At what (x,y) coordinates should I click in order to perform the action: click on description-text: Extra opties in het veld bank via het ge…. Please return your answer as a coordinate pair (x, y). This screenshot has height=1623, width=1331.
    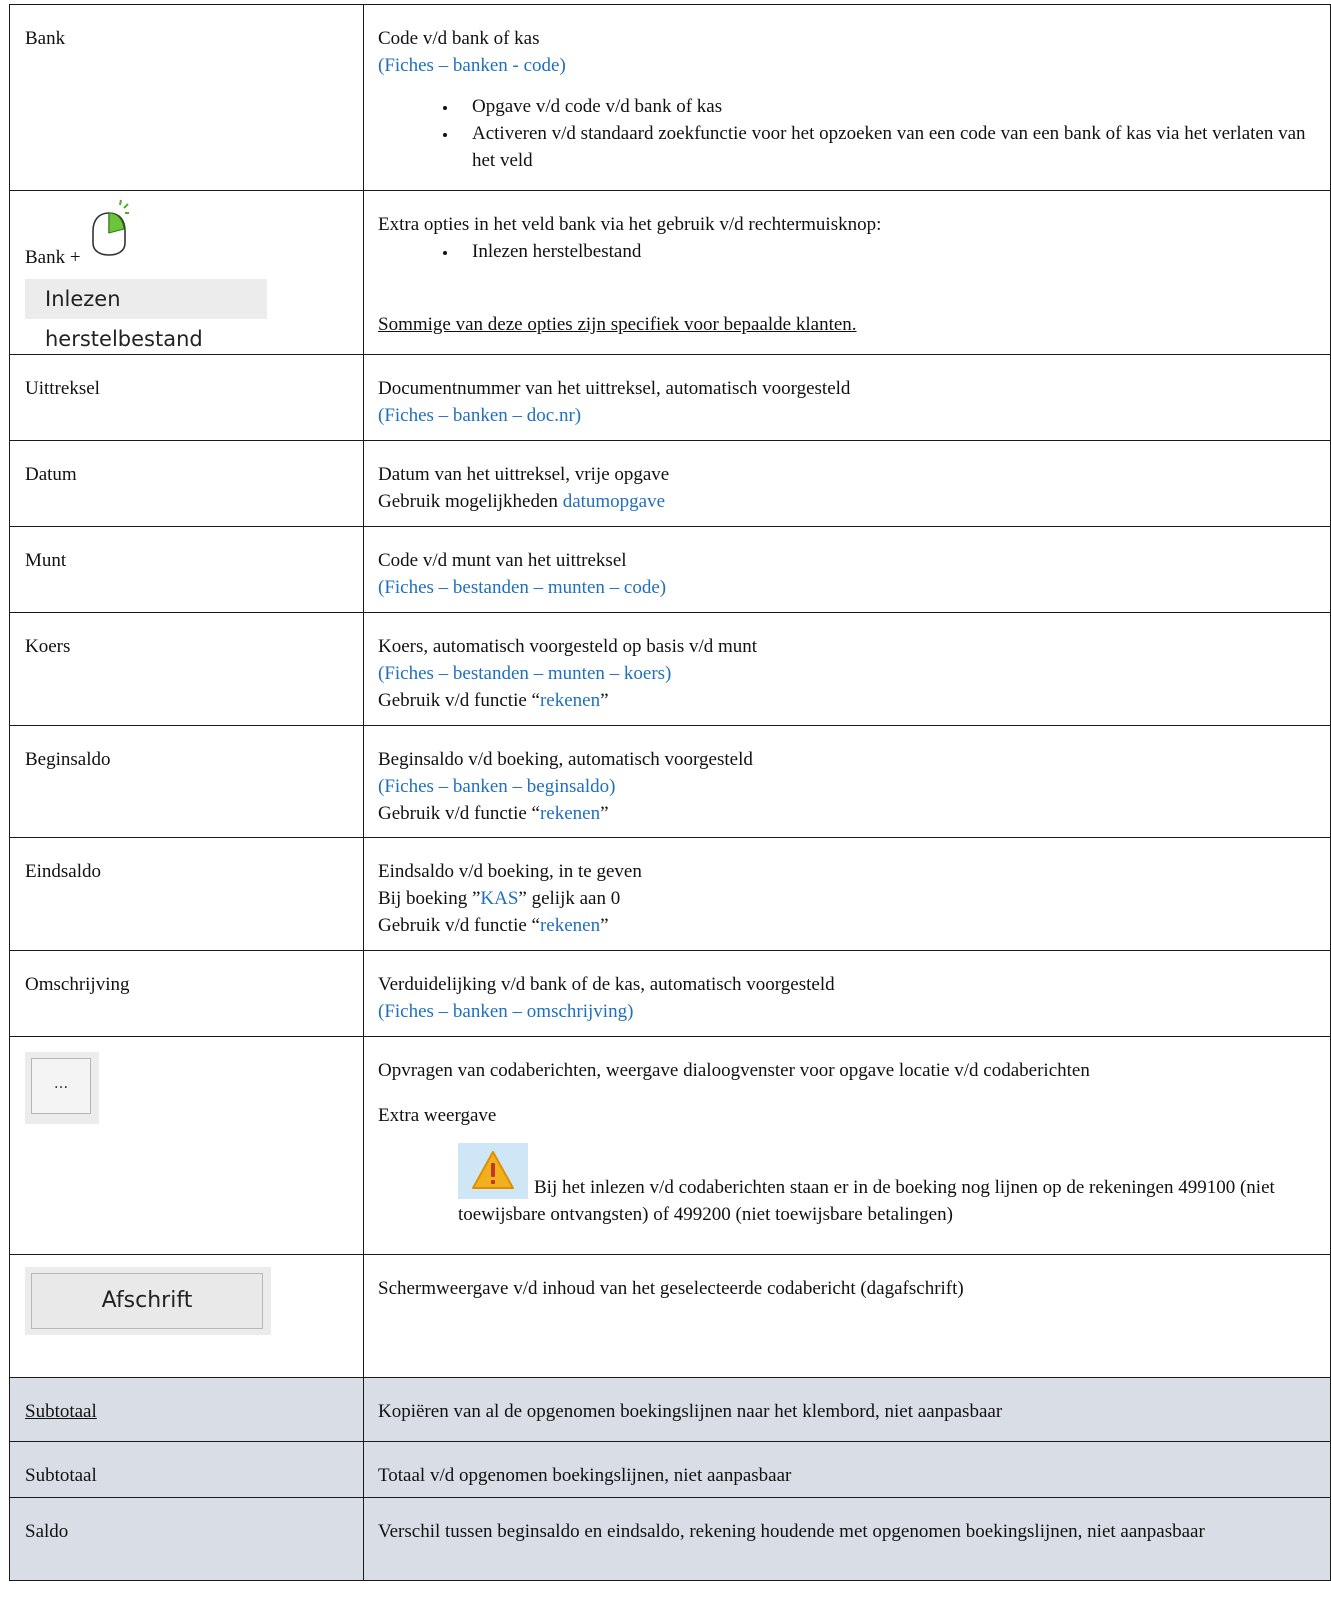
    Looking at the image, I should click on (630, 224).